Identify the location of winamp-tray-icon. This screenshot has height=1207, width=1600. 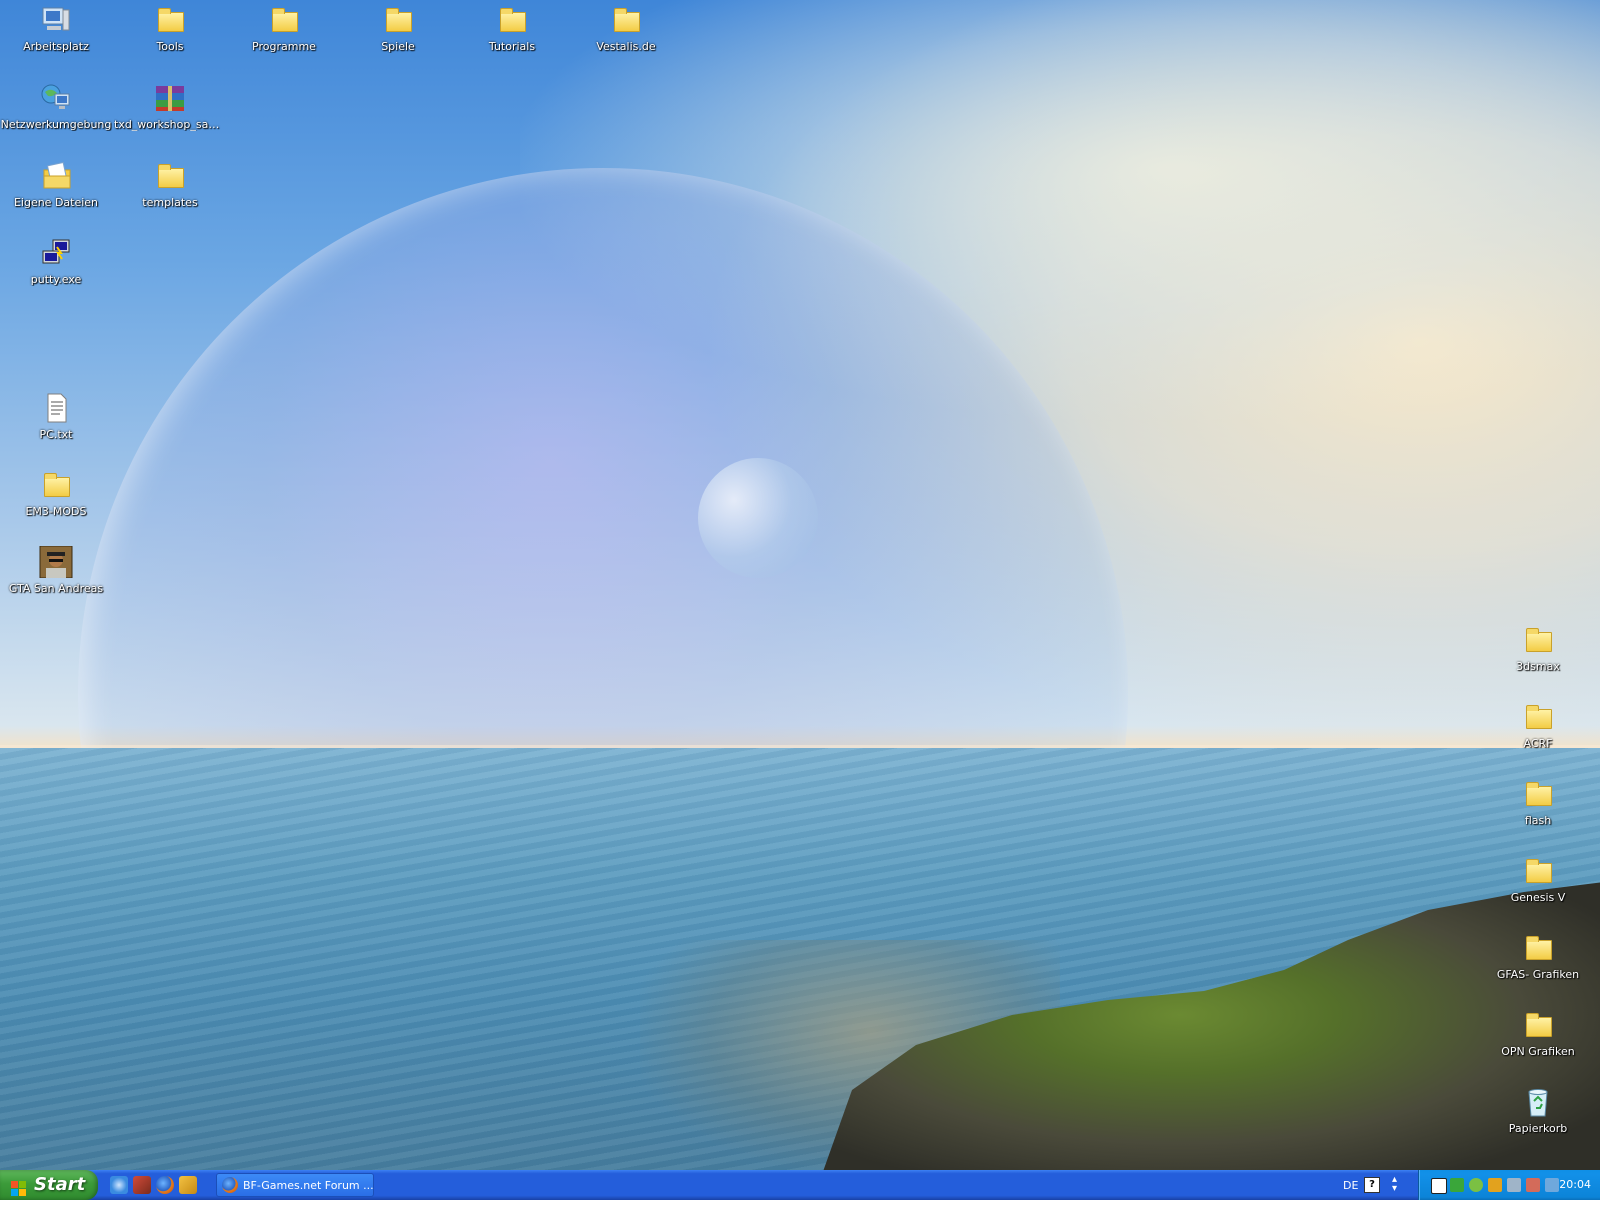
(1495, 1185).